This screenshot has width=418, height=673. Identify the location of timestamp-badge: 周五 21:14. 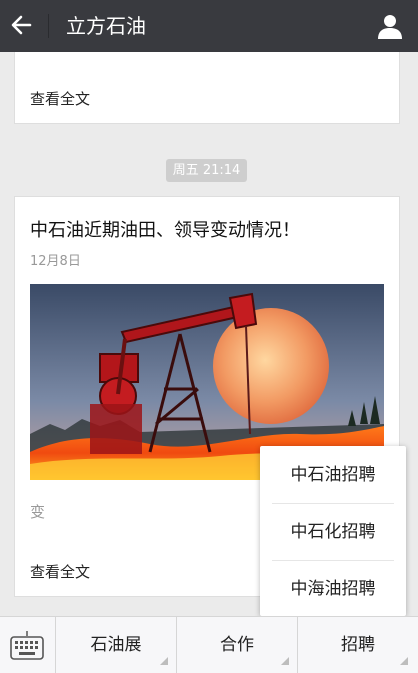
(206, 170).